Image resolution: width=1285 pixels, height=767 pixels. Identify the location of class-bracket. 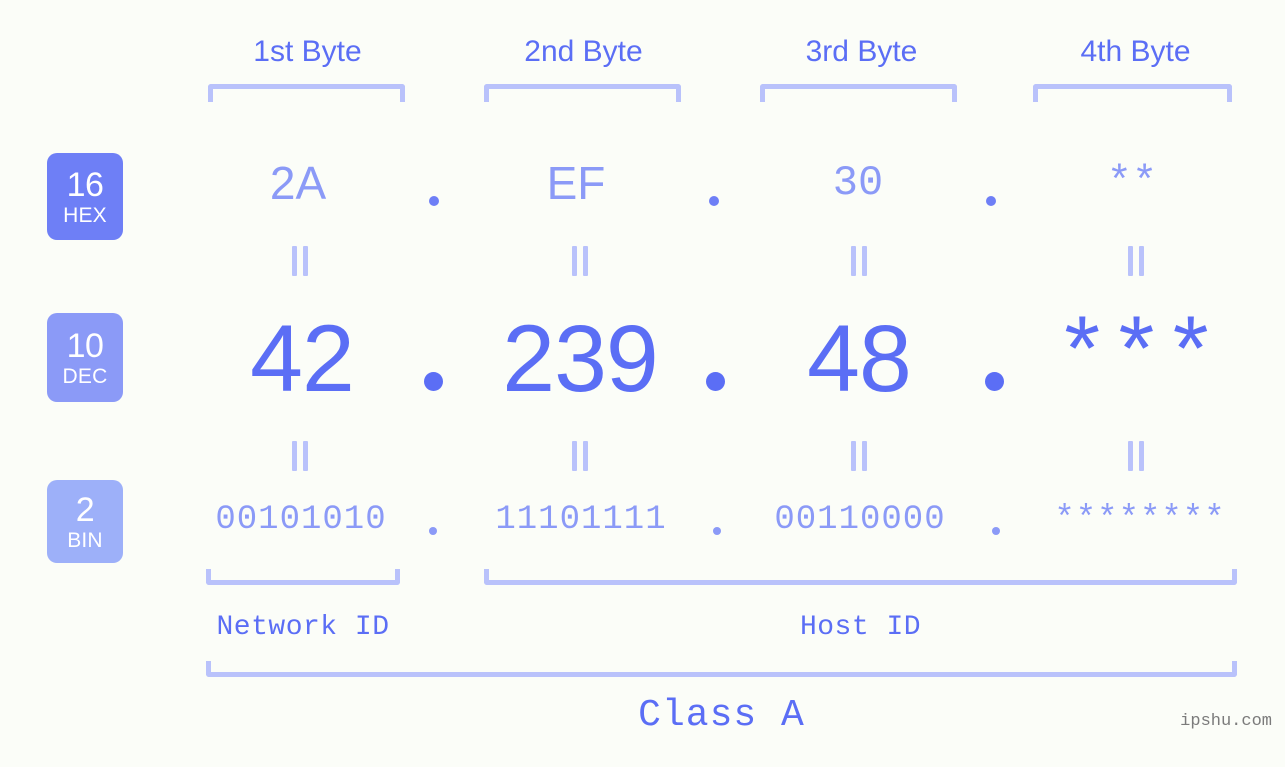
(721, 669).